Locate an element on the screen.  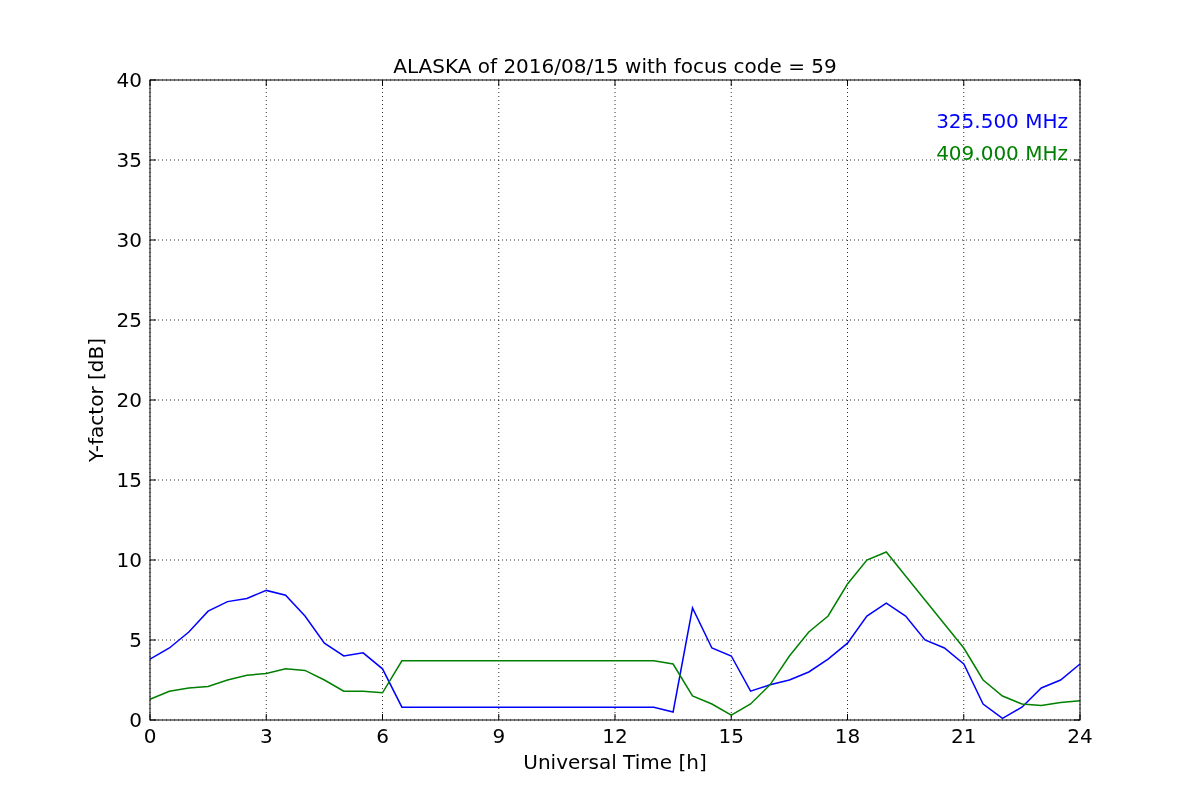
y-tick-label: 25 is located at coordinates (129, 320).